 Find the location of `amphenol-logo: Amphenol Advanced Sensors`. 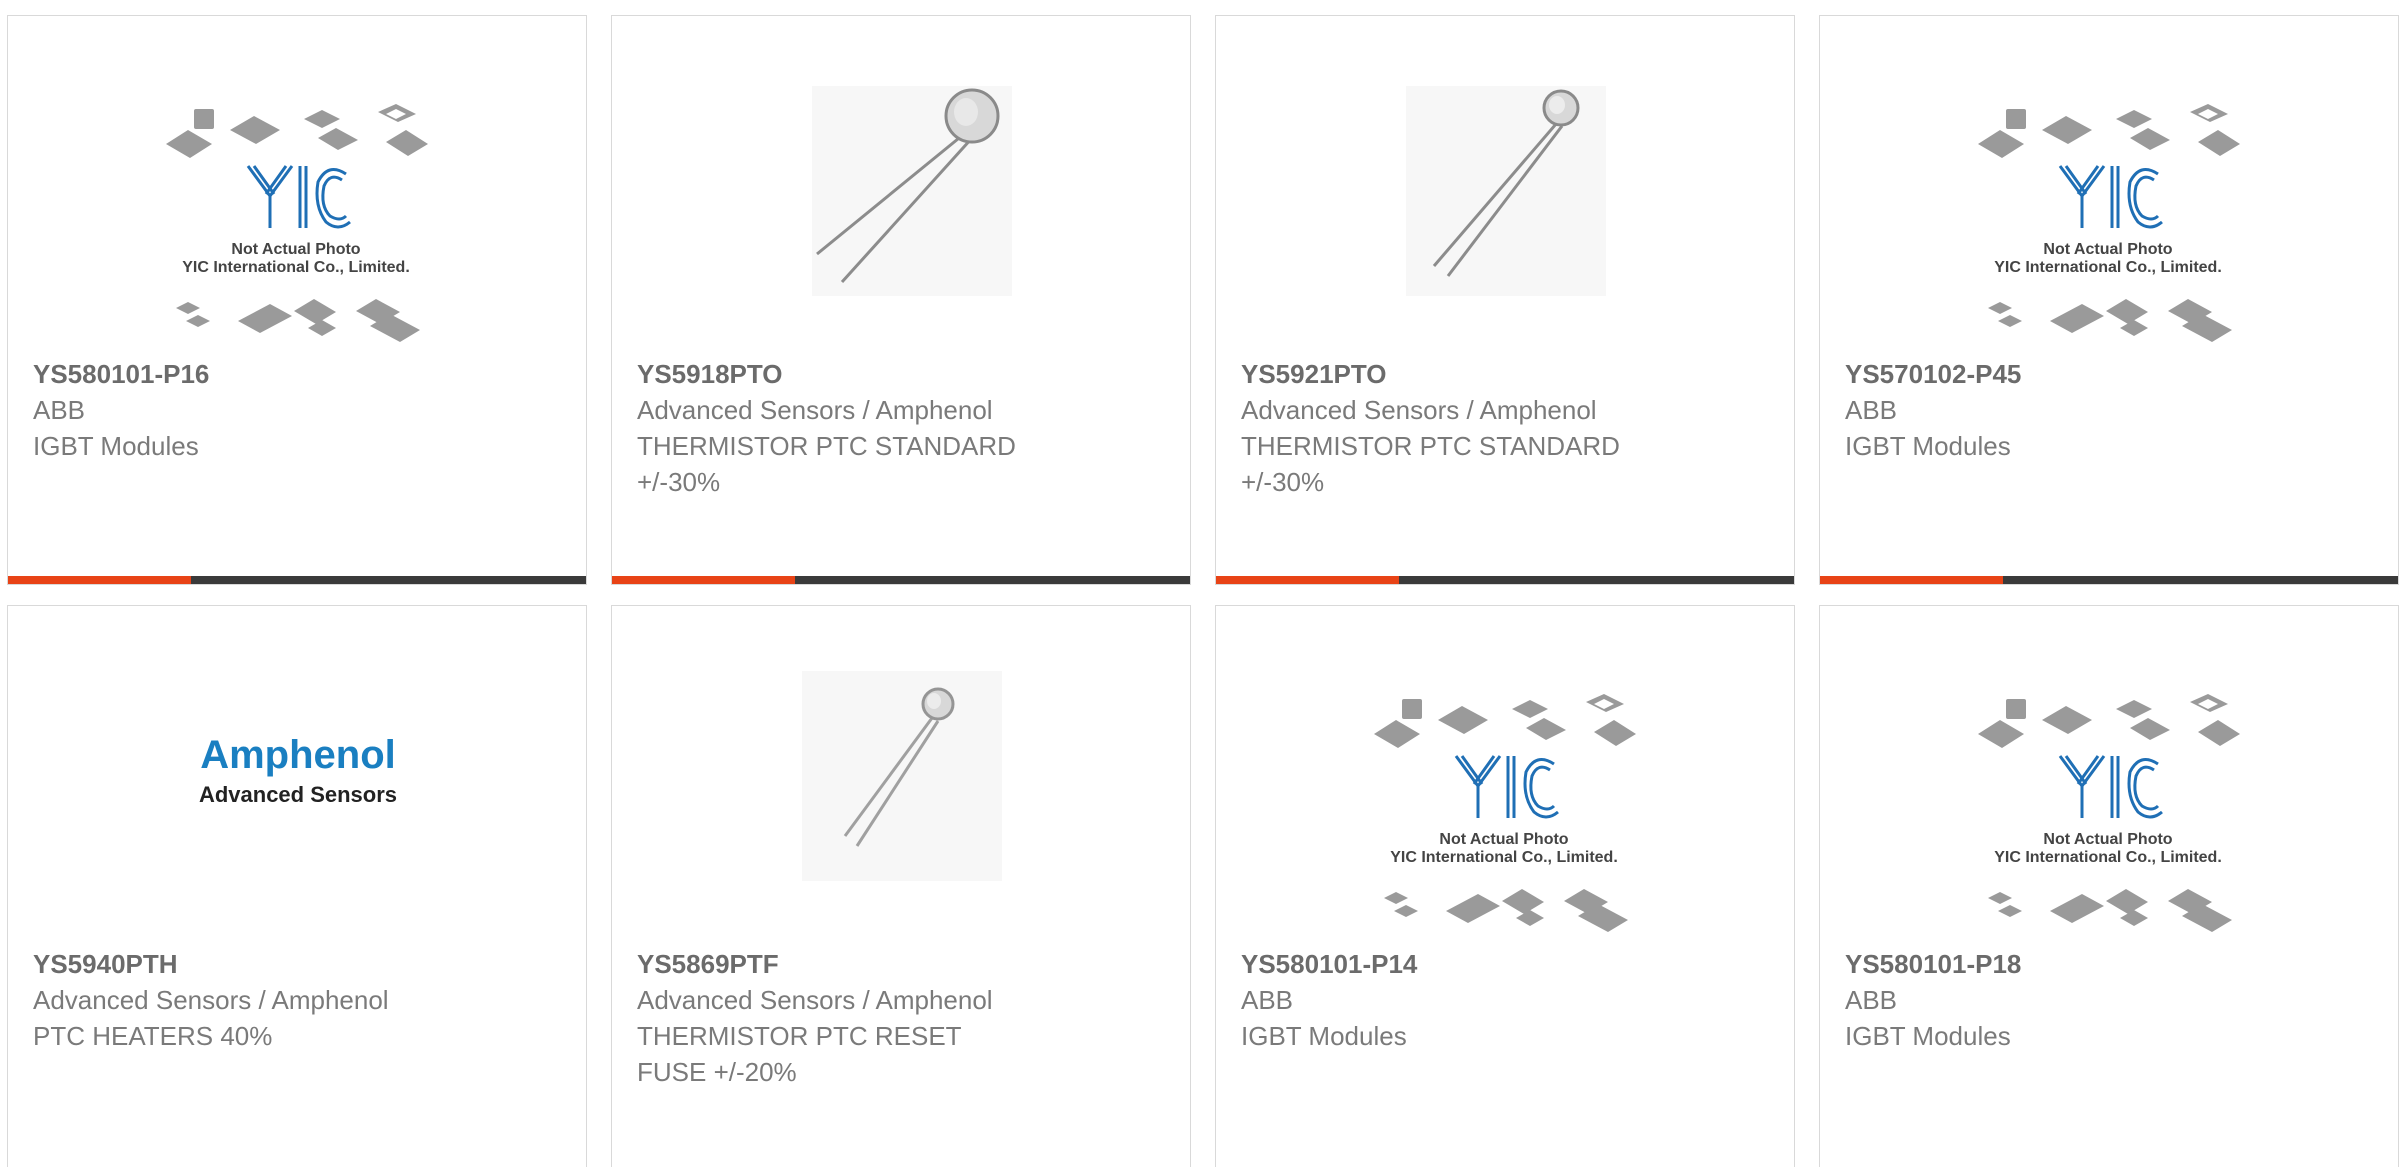

amphenol-logo: Amphenol Advanced Sensors is located at coordinates (298, 770).